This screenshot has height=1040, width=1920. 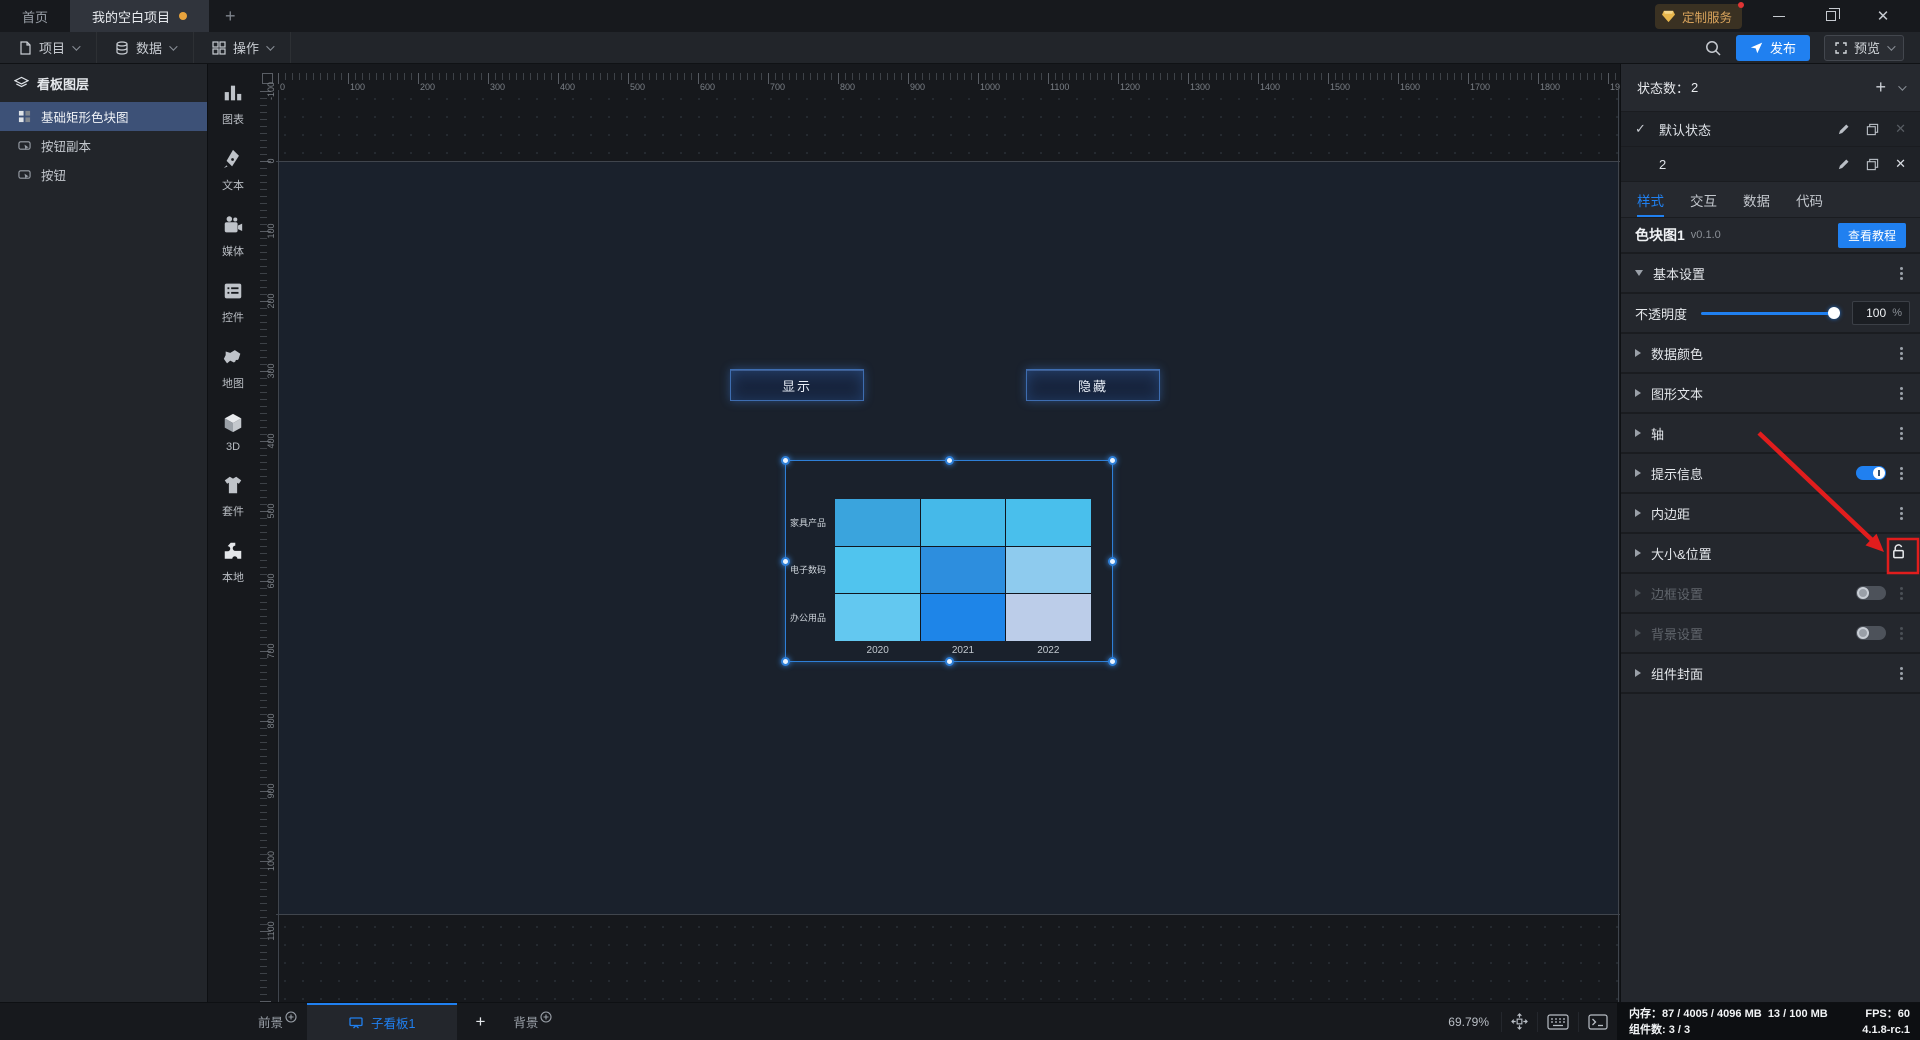 I want to click on section-component-cover: 组件封面, so click(x=1770, y=673).